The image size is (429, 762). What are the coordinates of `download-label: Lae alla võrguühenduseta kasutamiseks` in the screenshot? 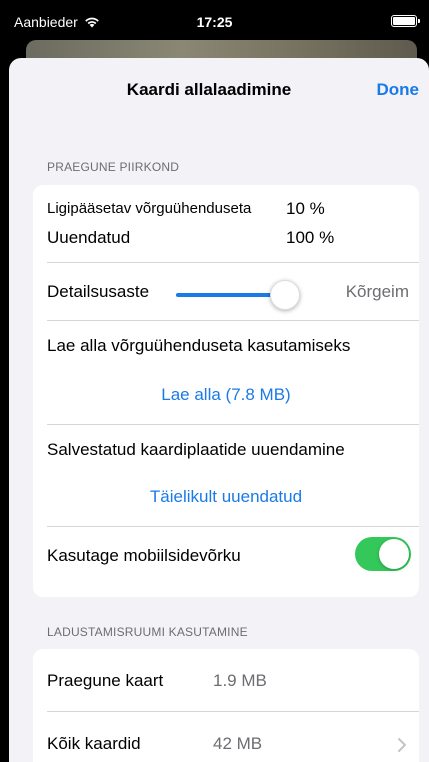 It's located at (199, 345).